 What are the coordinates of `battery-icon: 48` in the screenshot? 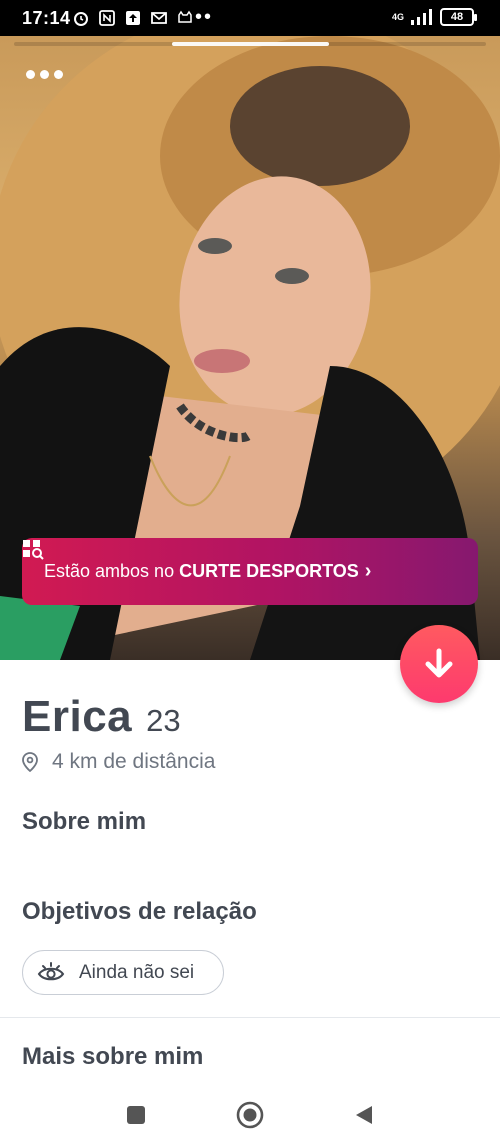 It's located at (458, 17).